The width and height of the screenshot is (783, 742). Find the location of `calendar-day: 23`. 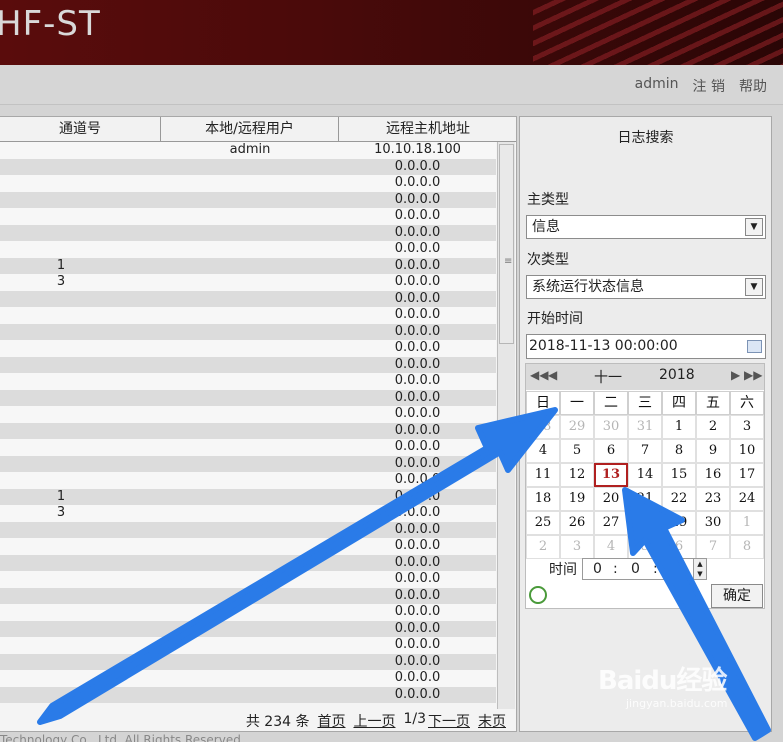

calendar-day: 23 is located at coordinates (713, 499).